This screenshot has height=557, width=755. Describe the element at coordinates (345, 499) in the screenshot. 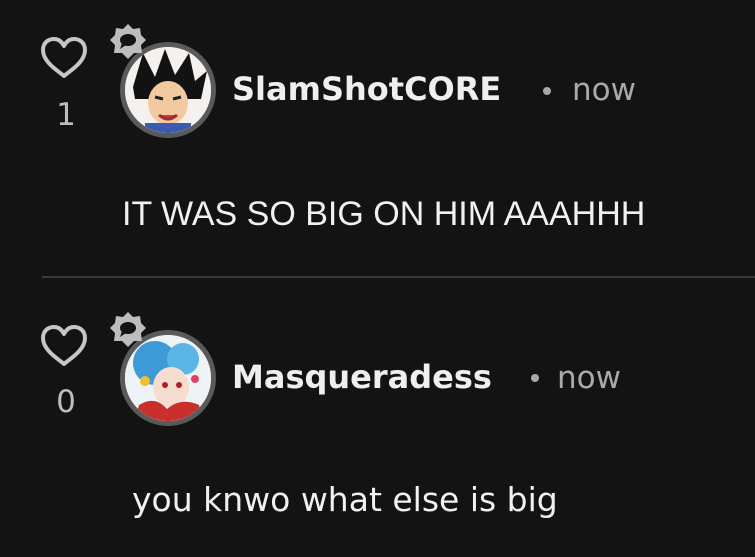

I see `comment-text: you knwo what else is big` at that location.